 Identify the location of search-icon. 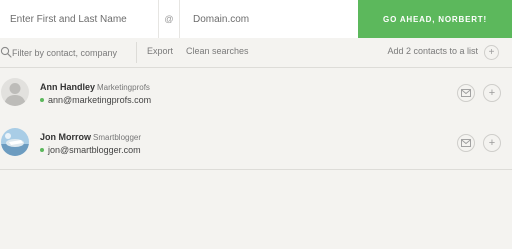
(6, 52).